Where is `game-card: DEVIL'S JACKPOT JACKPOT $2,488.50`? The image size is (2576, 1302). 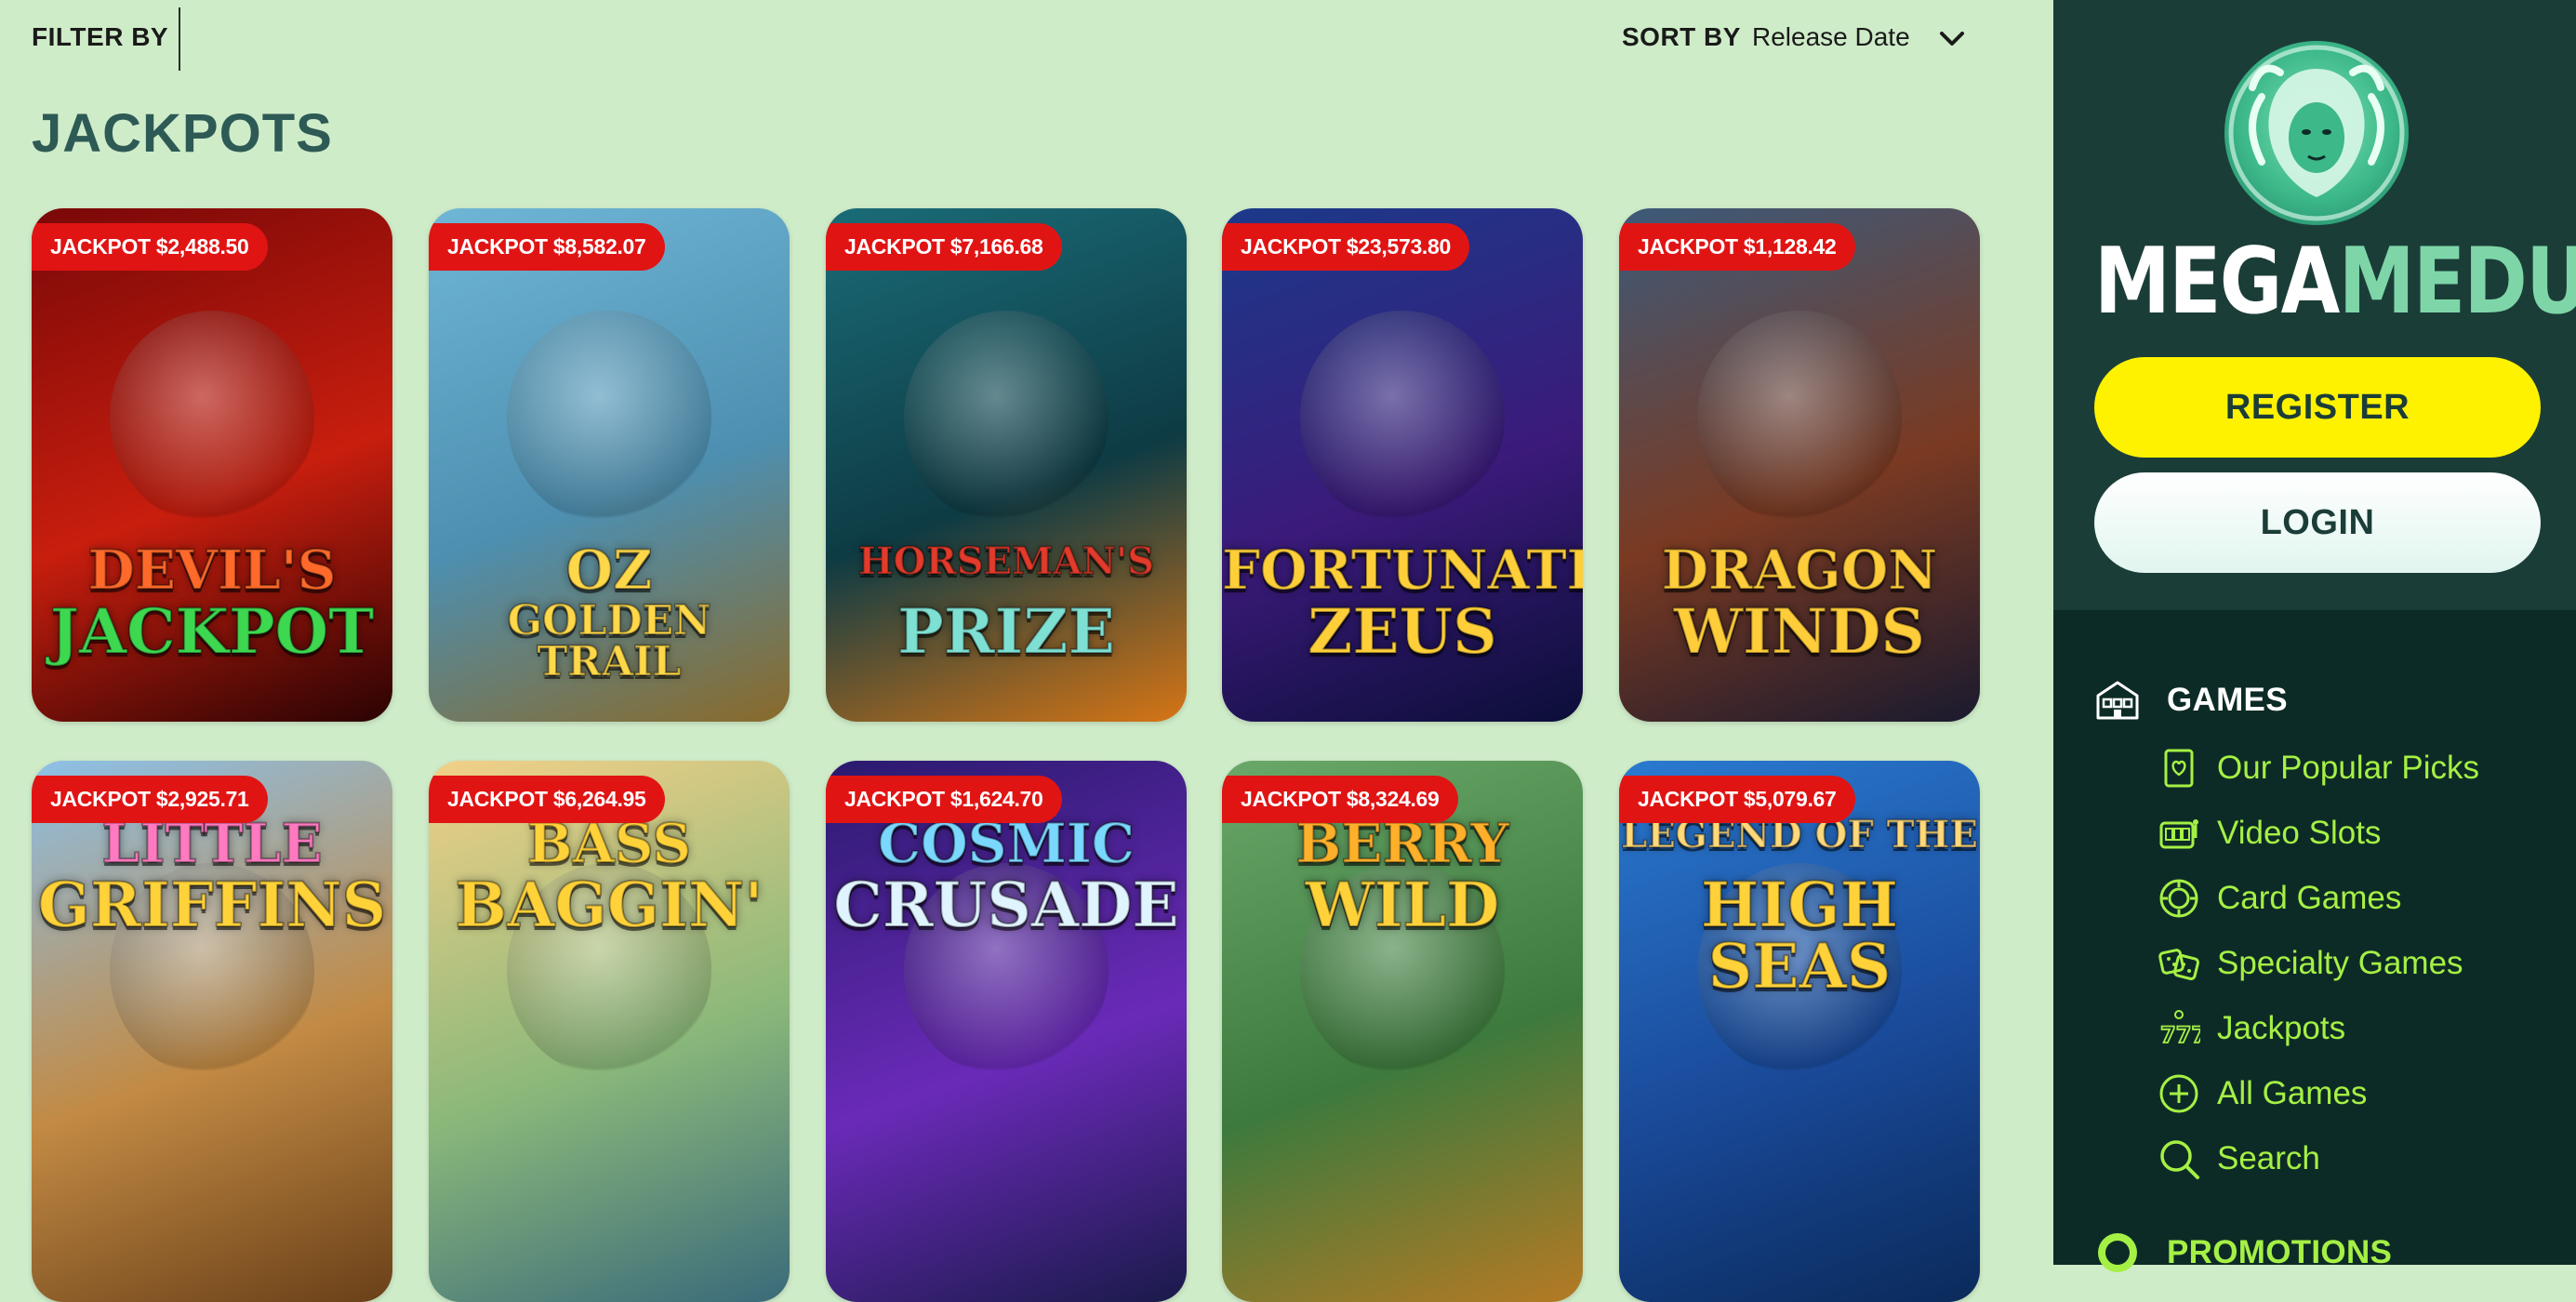
game-card: DEVIL'S JACKPOT JACKPOT $2,488.50 is located at coordinates (212, 465).